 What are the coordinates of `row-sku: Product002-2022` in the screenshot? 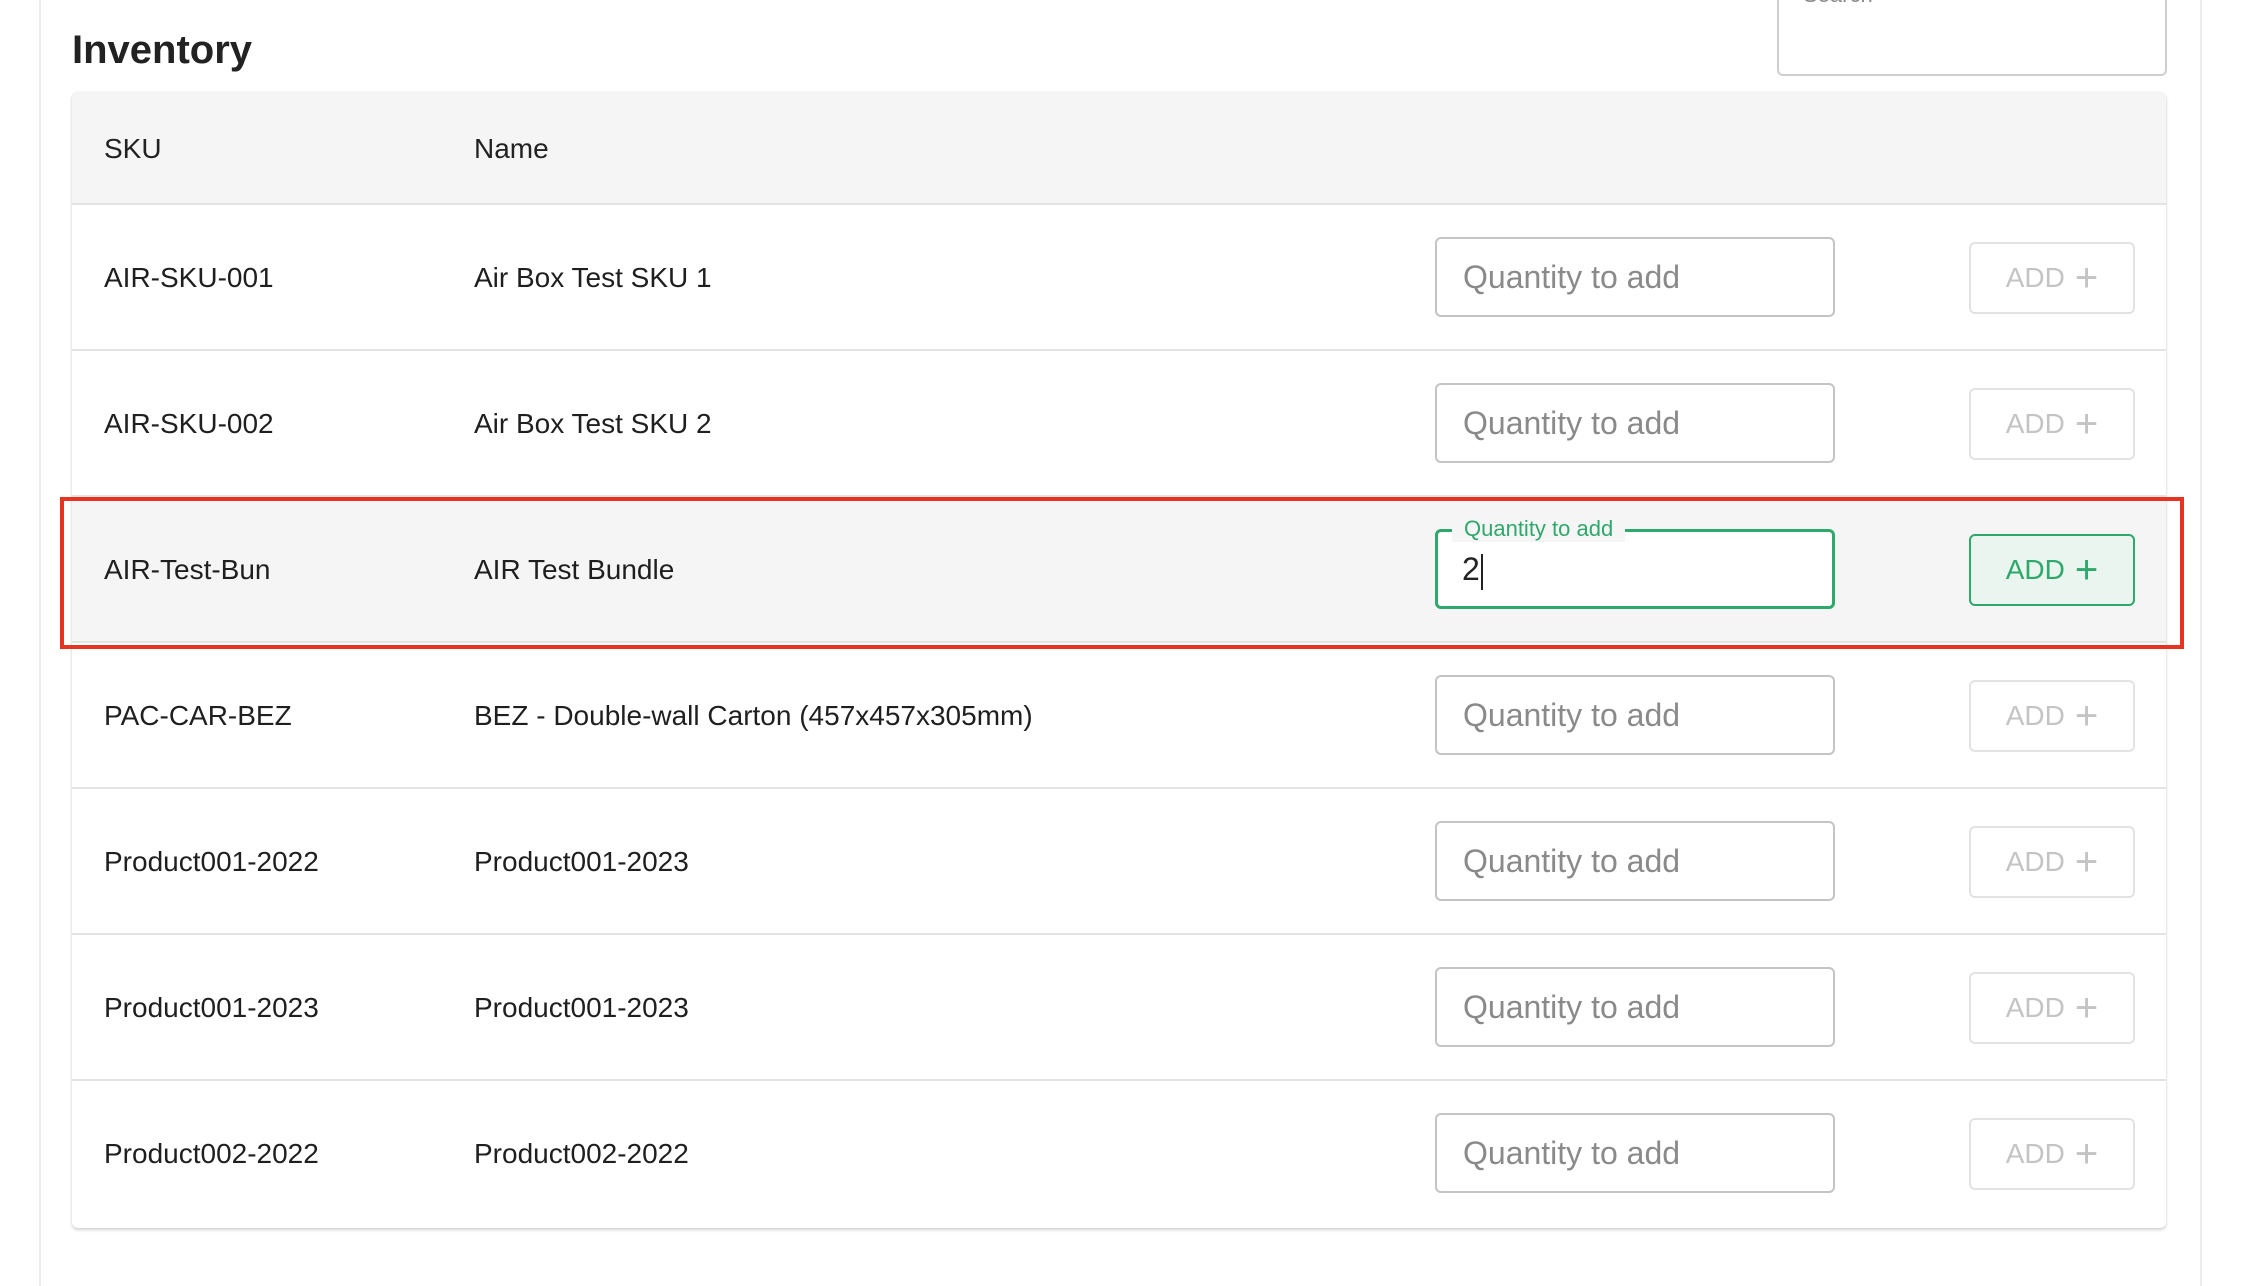 It's located at (211, 1153).